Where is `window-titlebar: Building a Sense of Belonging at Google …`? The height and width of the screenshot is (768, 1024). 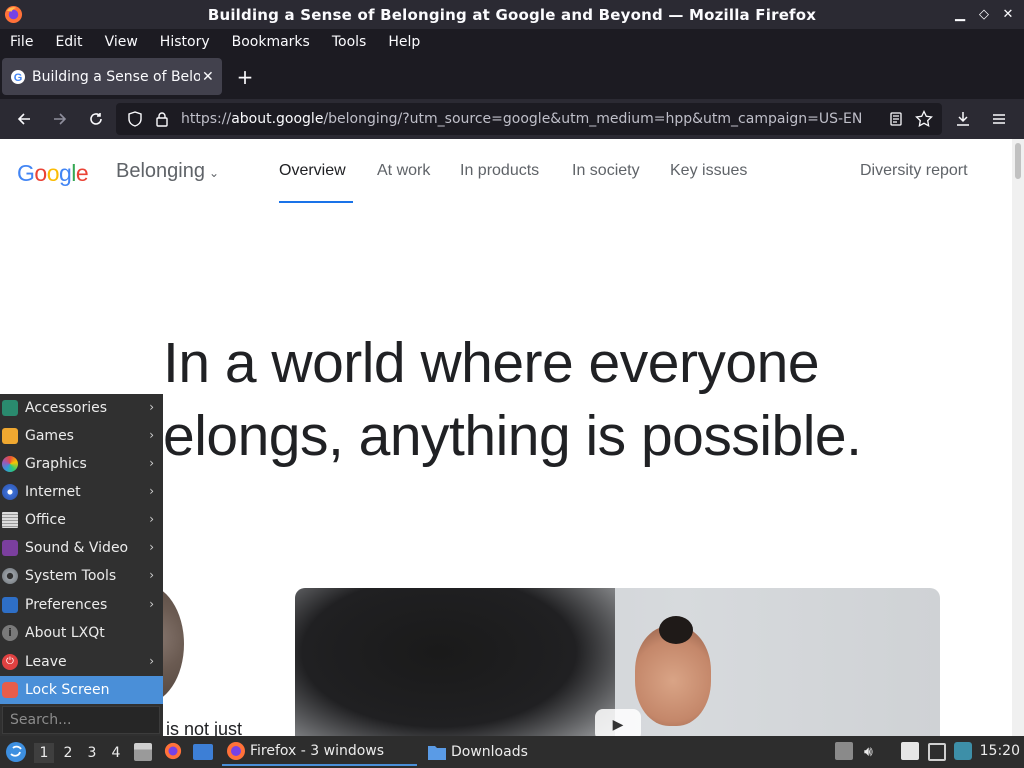 window-titlebar: Building a Sense of Belonging at Google … is located at coordinates (512, 14).